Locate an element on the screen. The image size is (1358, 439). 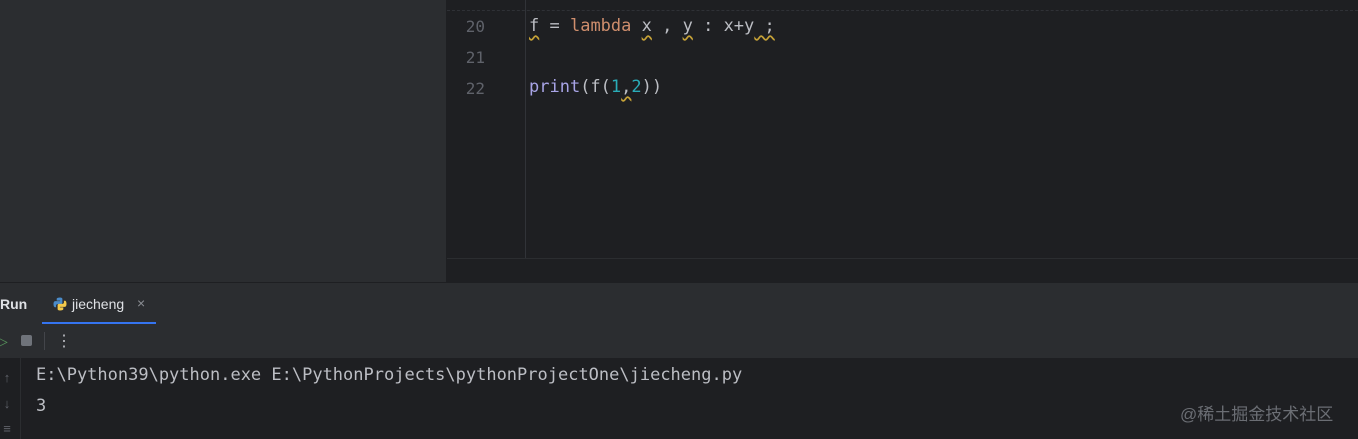
token: f is located at coordinates (534, 26).